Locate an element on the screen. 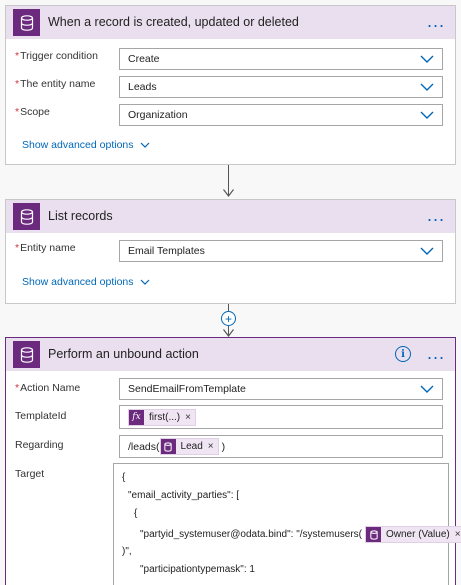  entity-name-label: *The entity name is located at coordinates (55, 84).